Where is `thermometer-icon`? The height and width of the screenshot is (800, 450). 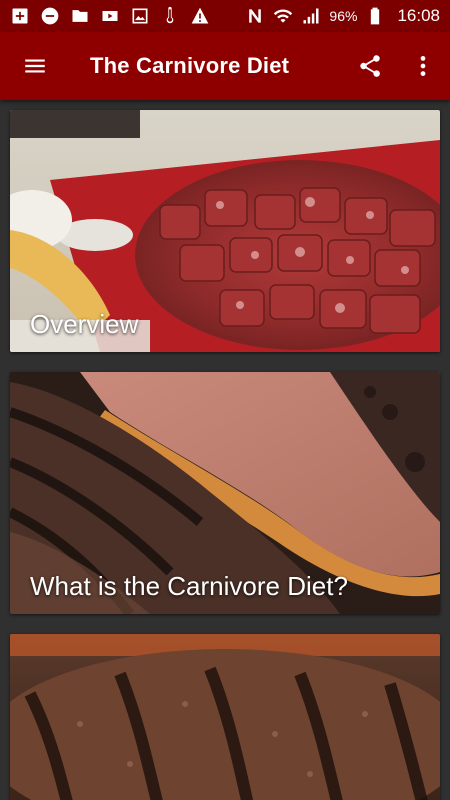
thermometer-icon is located at coordinates (170, 16).